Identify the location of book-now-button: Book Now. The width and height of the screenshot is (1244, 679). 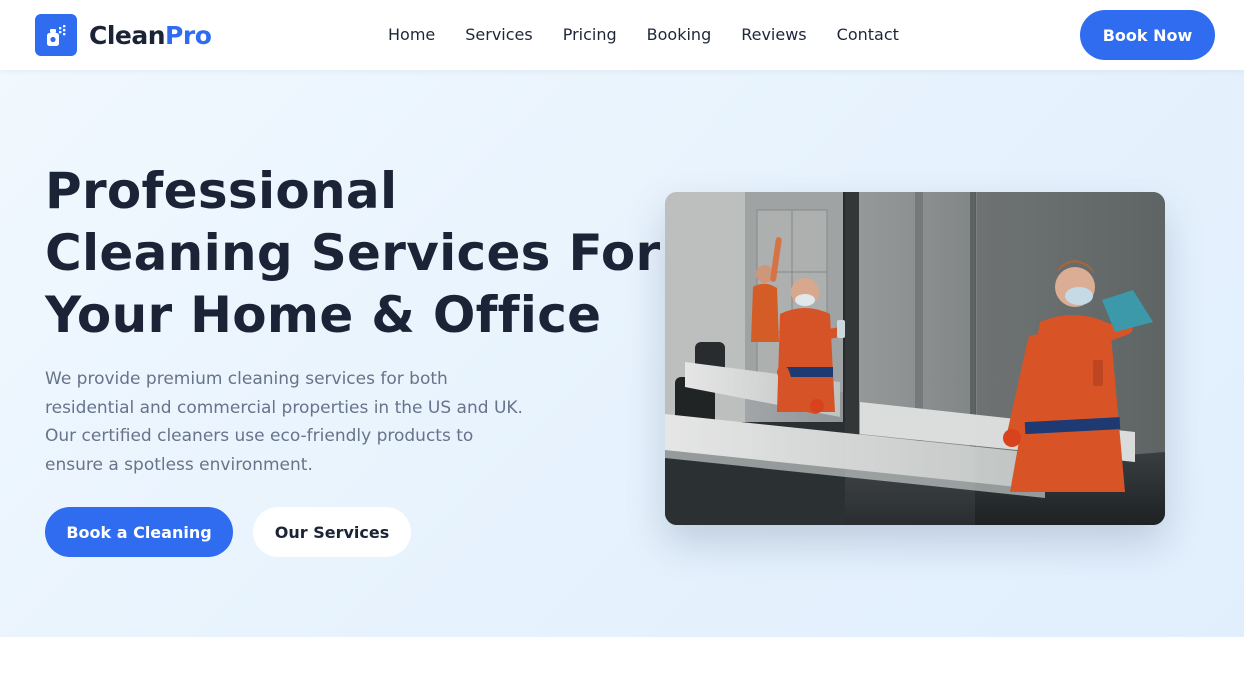
(1147, 35).